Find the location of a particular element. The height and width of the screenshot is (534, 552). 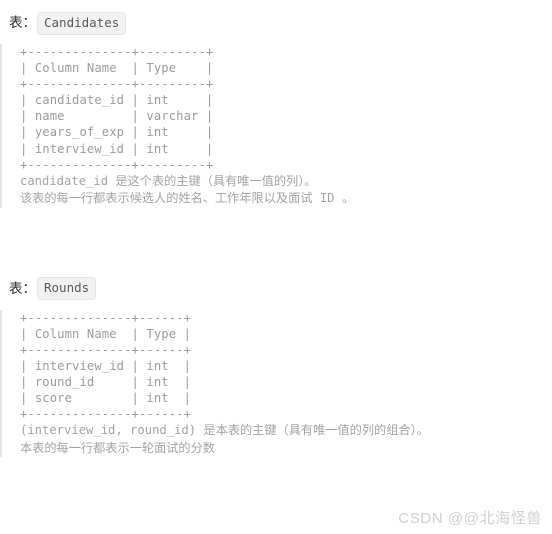

csdn-watermark: CSDN @@北海怪兽 is located at coordinates (470, 518).